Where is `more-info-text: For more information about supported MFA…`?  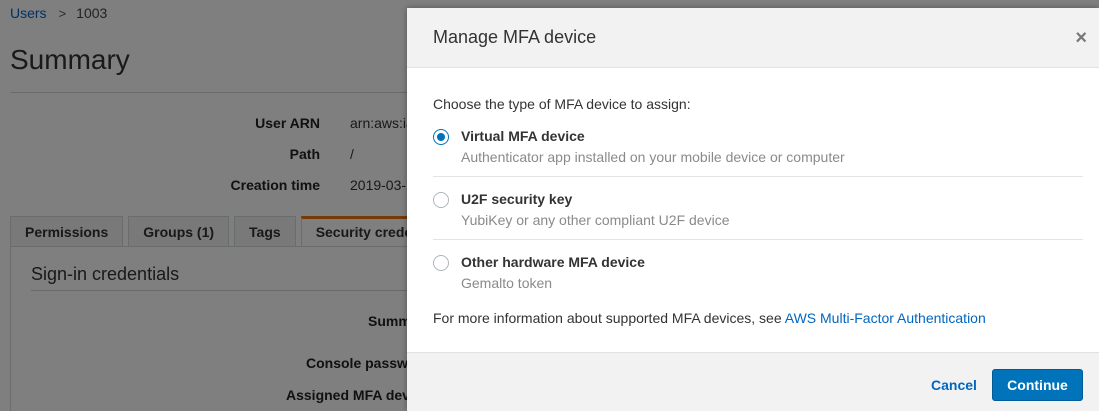
more-info-text: For more information about supported MFA… is located at coordinates (709, 318).